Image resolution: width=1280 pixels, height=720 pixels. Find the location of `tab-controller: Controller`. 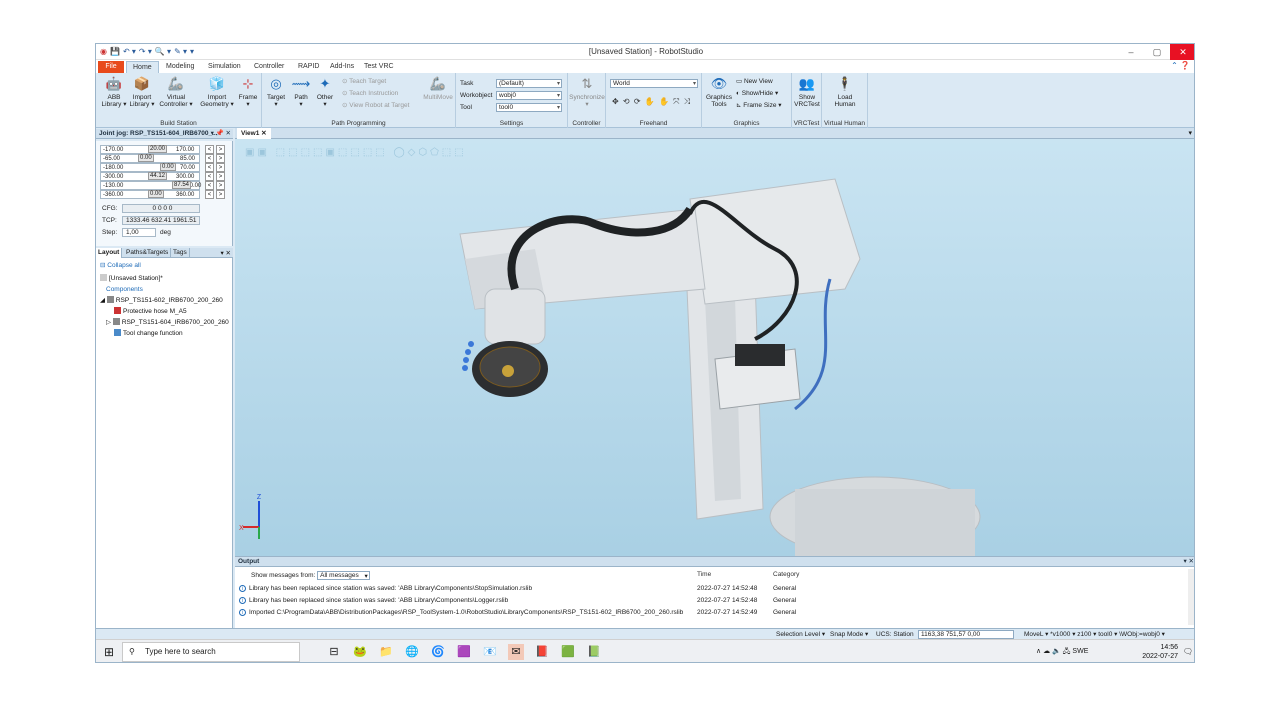

tab-controller: Controller is located at coordinates (269, 67).